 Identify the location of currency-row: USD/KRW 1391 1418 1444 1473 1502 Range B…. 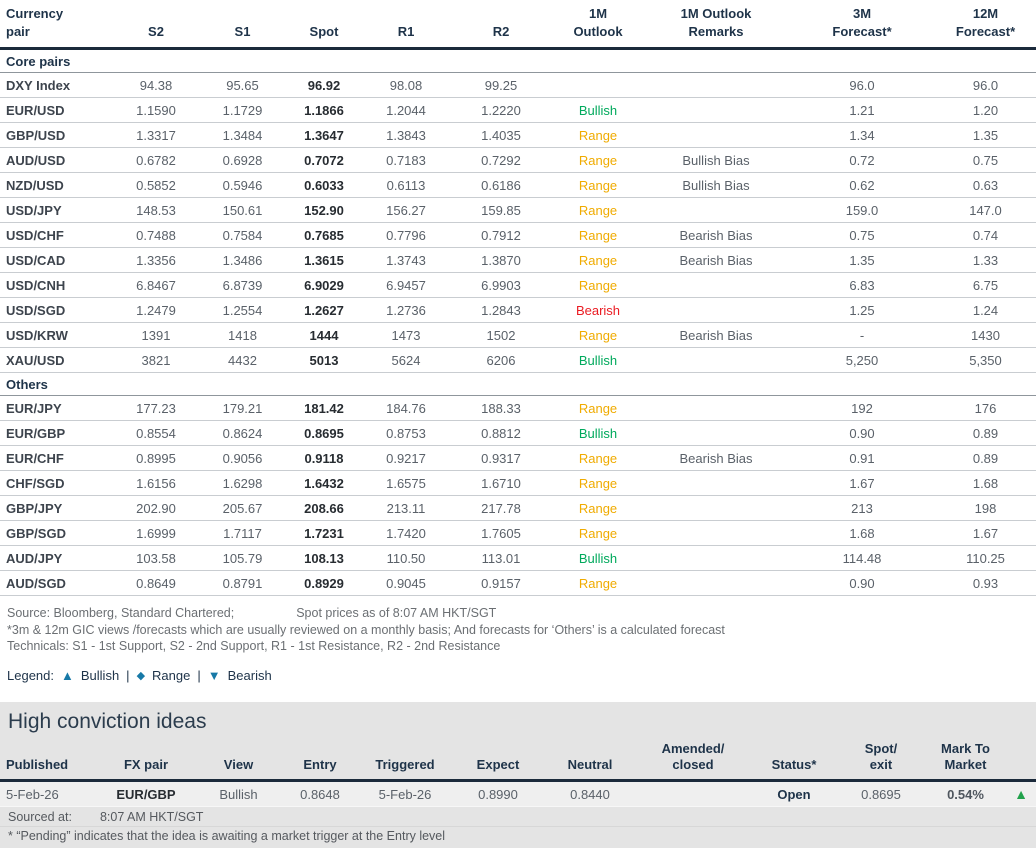
(518, 335).